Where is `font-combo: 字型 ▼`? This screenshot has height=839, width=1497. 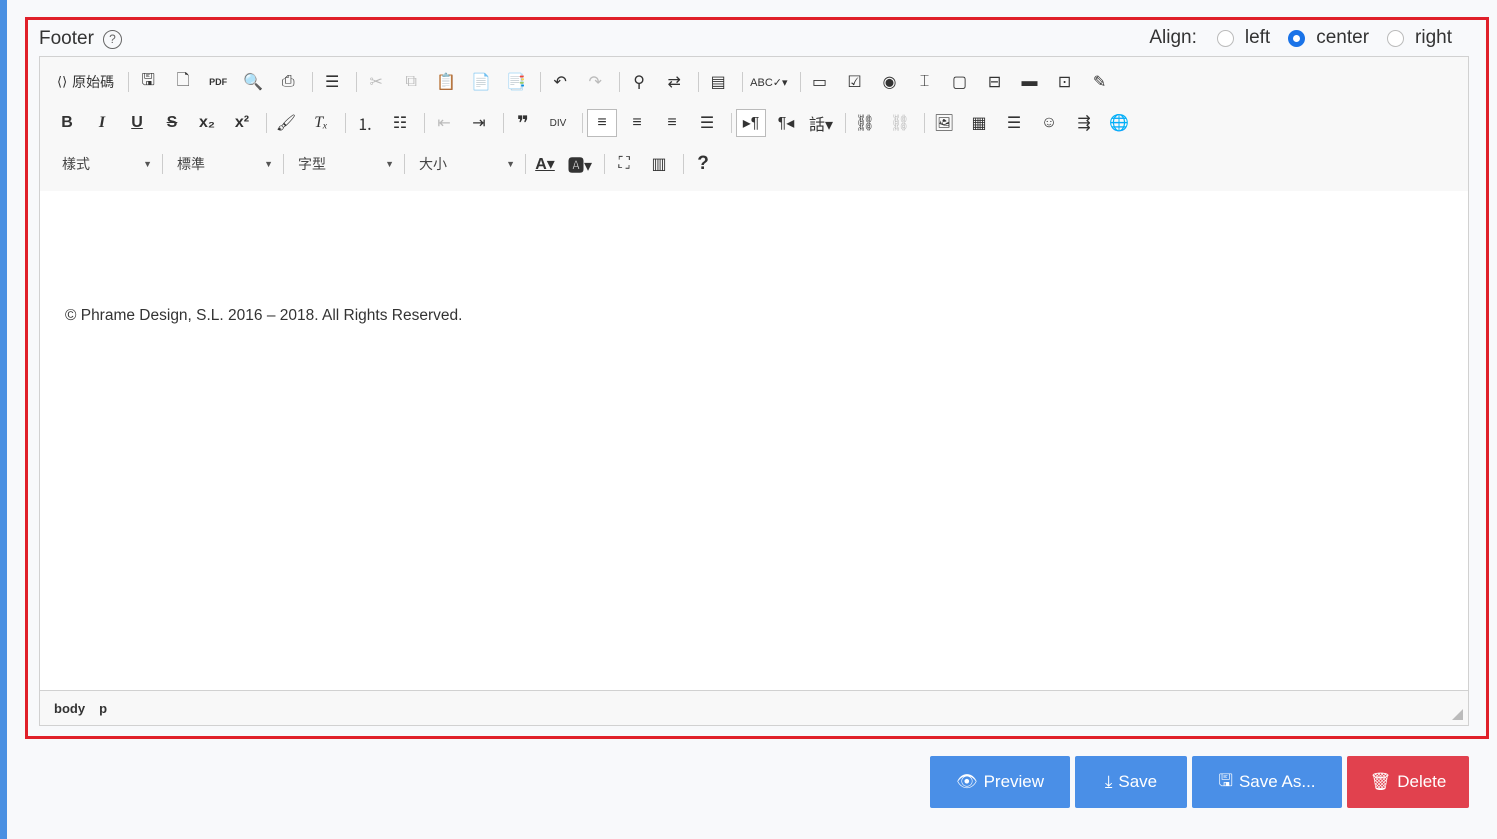 font-combo: 字型 ▼ is located at coordinates (344, 164).